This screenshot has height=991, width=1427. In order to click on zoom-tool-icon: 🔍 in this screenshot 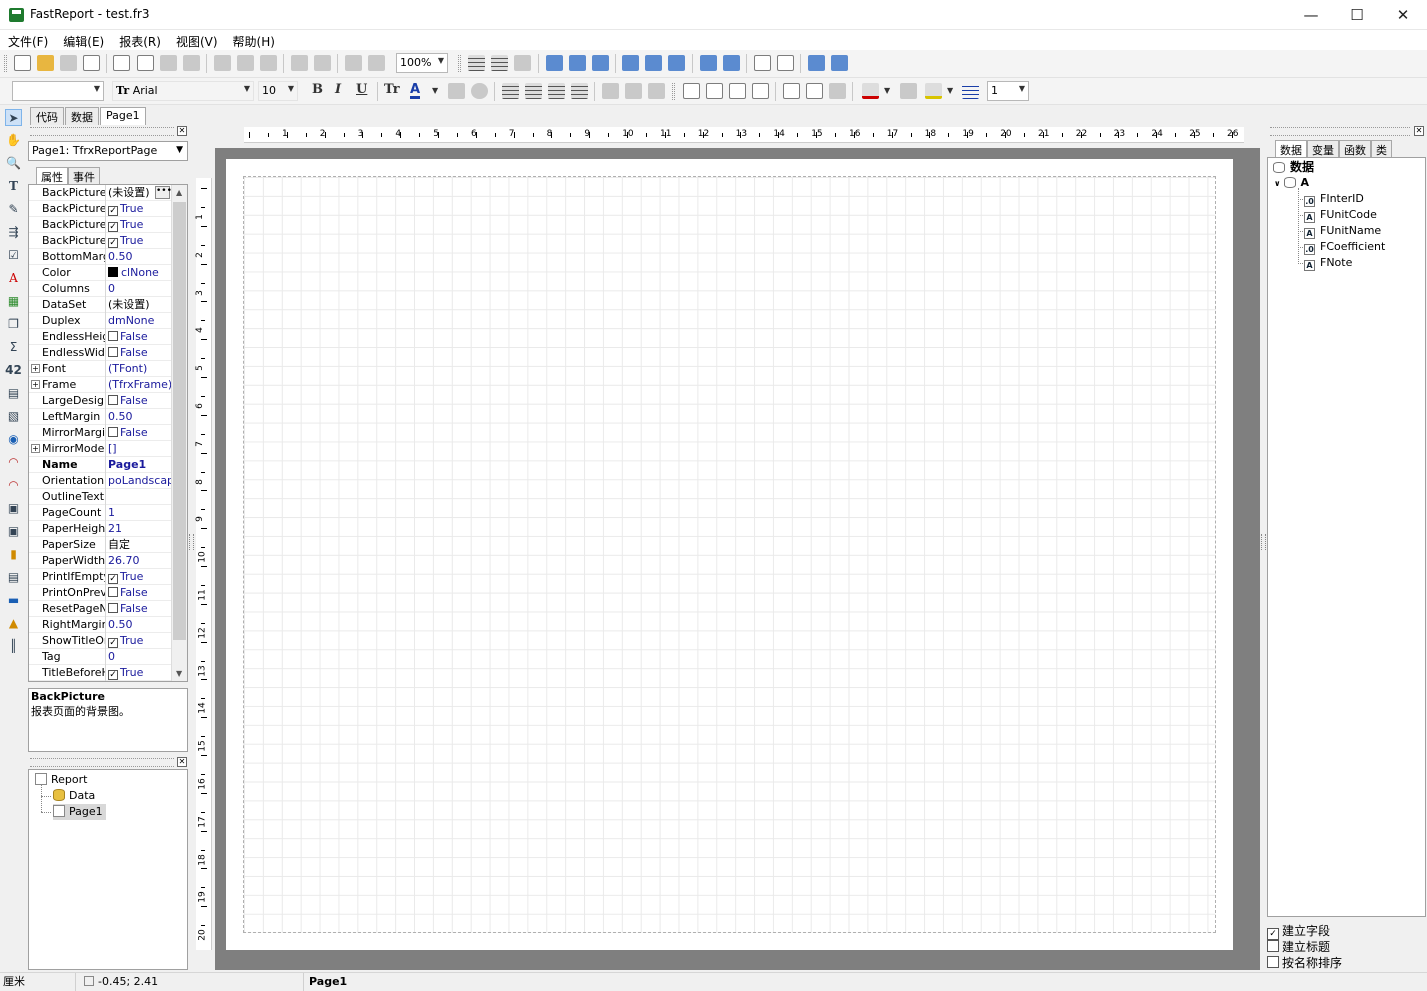, I will do `click(13, 163)`.